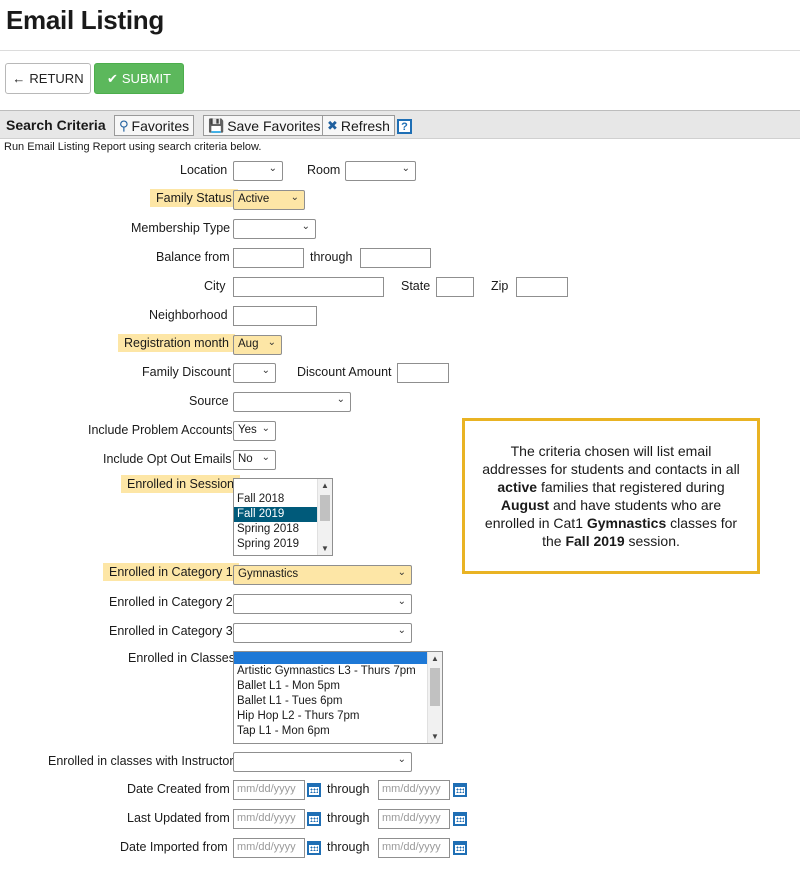 This screenshot has height=874, width=800. I want to click on class-option: Ballet L1 - Tues 6pm, so click(338, 701).